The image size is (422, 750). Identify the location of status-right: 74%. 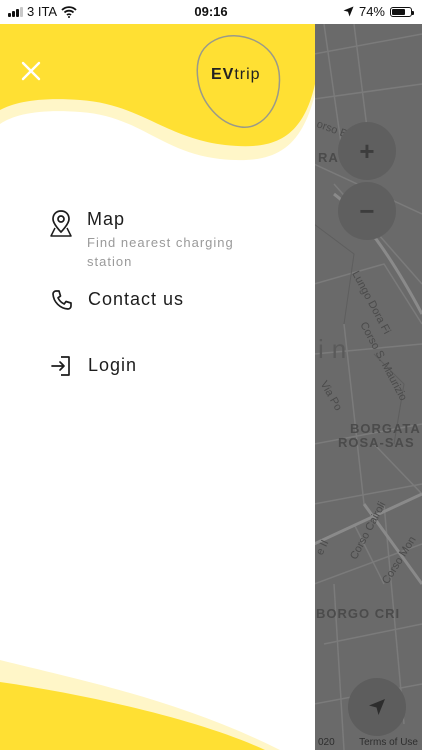
(378, 11).